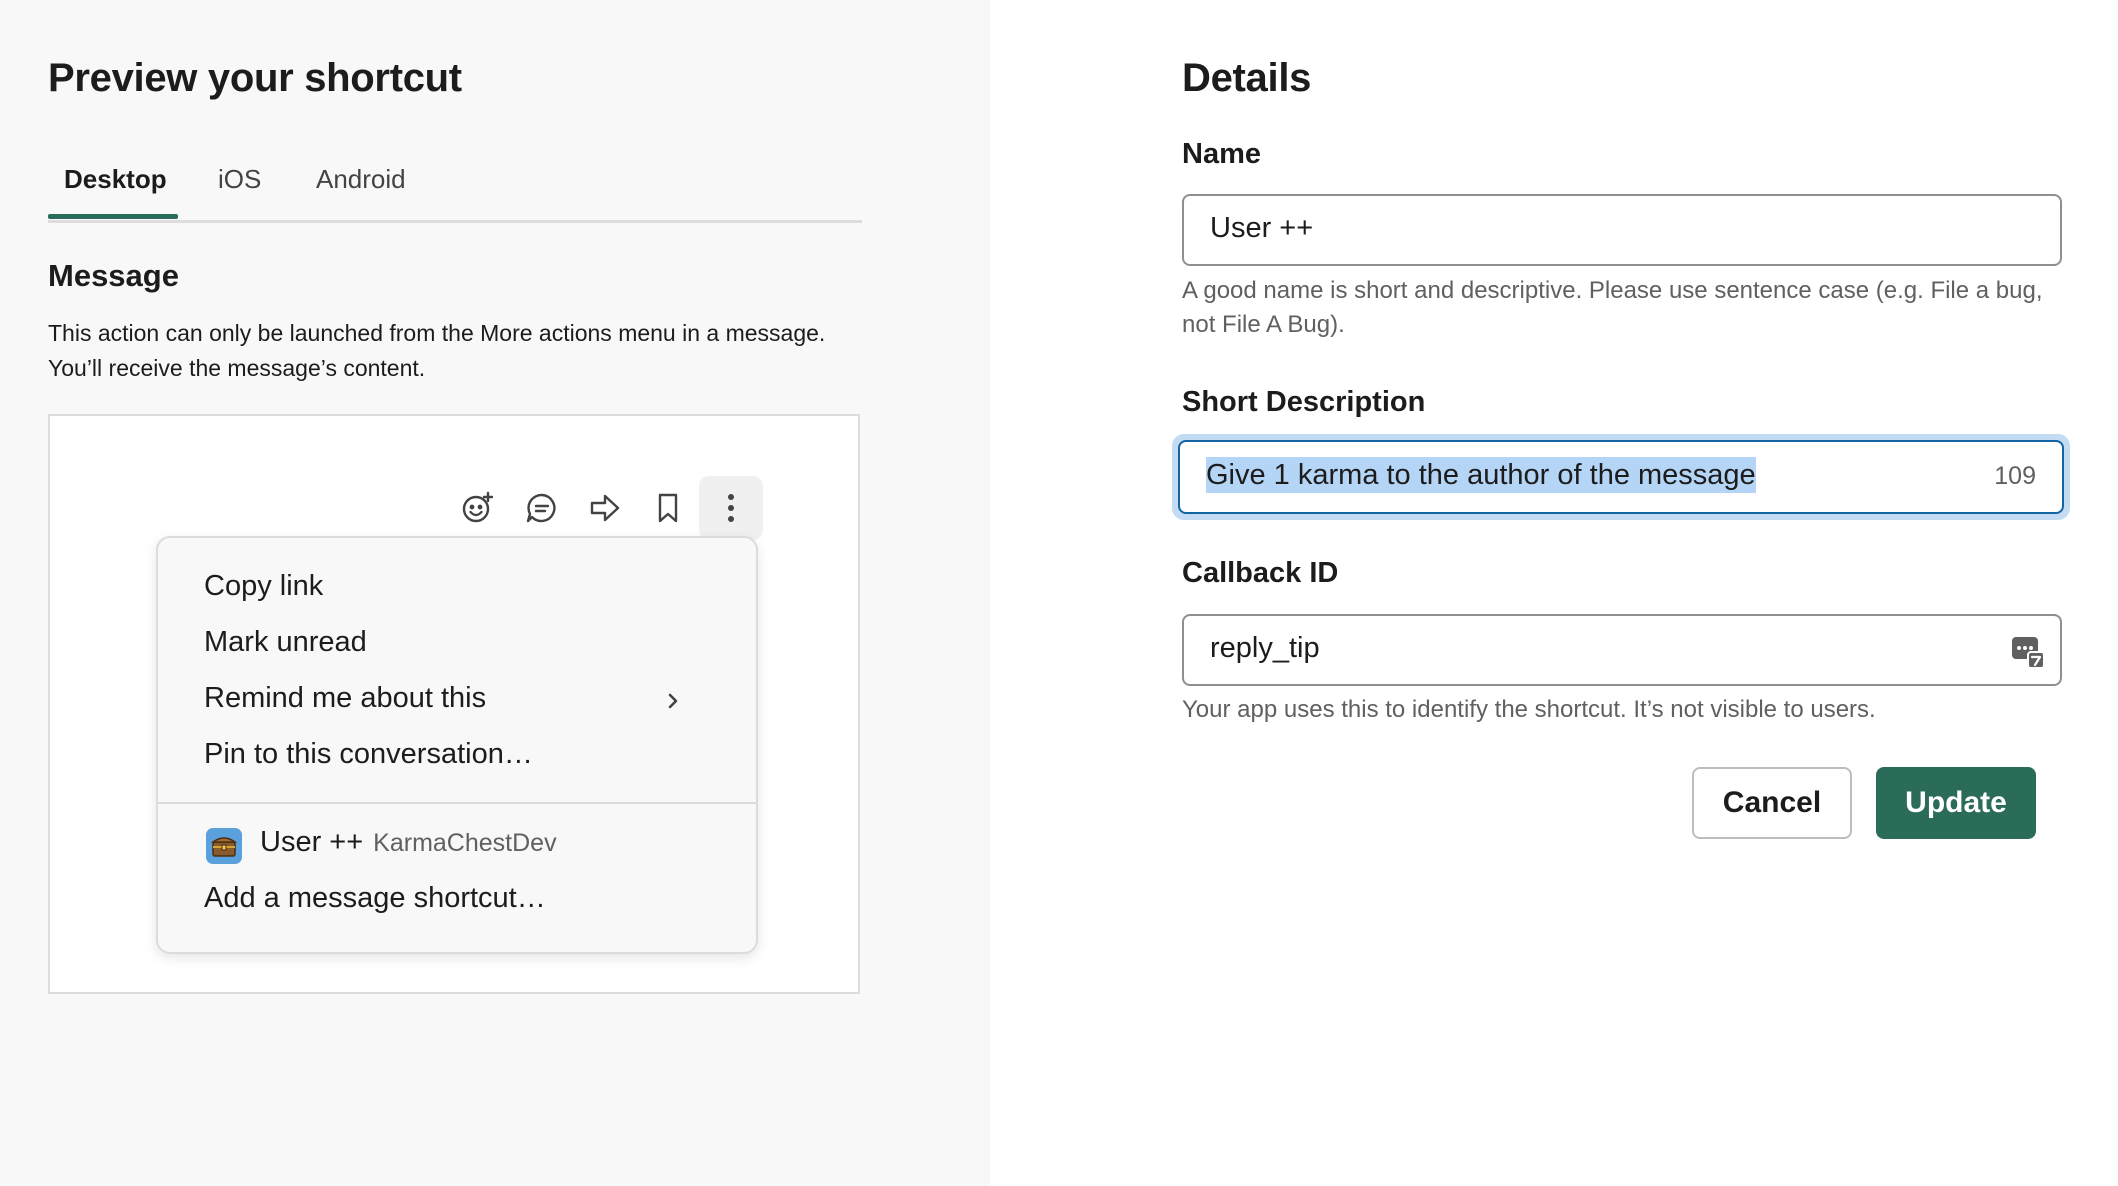 The image size is (2118, 1186). What do you see at coordinates (478, 508) in the screenshot?
I see `add-reaction-icon` at bounding box center [478, 508].